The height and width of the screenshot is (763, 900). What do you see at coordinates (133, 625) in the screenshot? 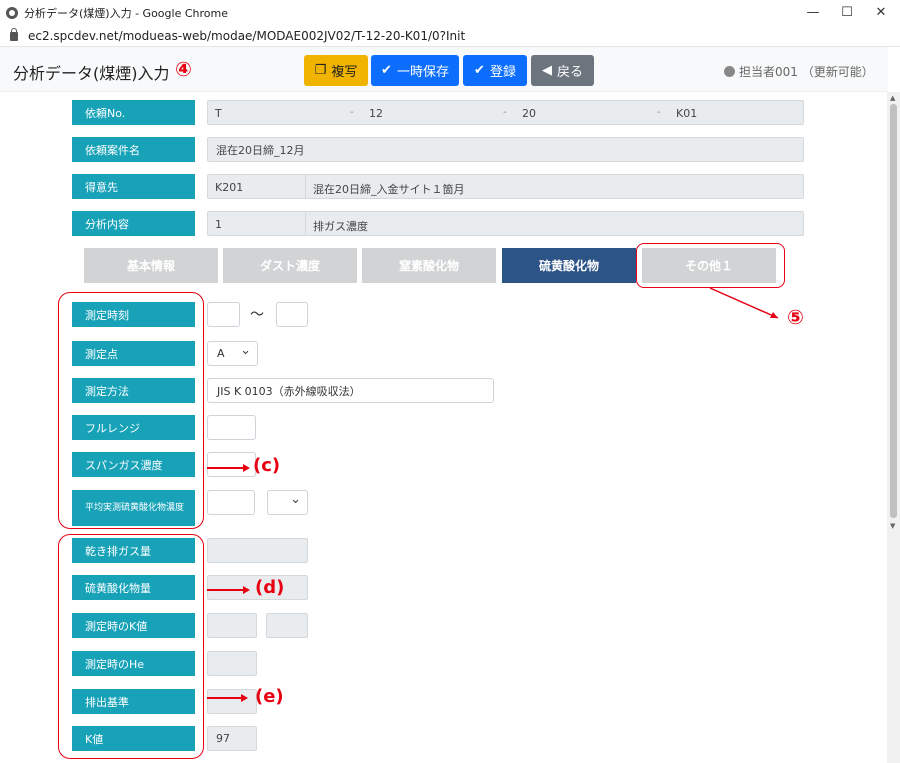
I see `k-measured-label: 測定時のK値` at bounding box center [133, 625].